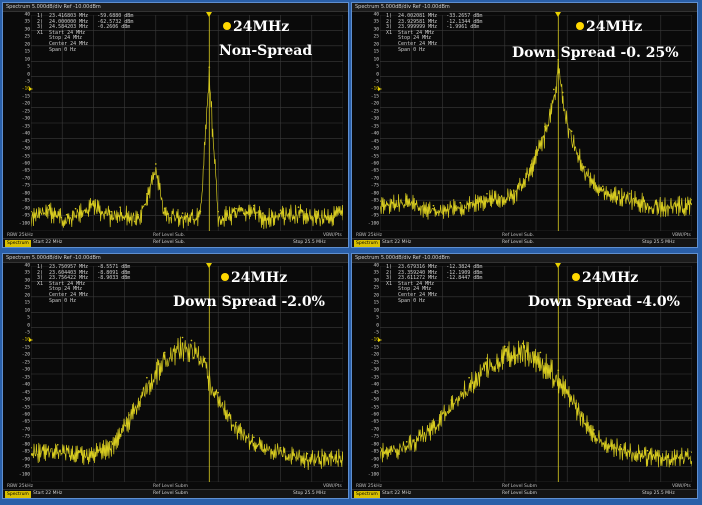  What do you see at coordinates (373, 475) in the screenshot?
I see `y-tick-label: -100` at bounding box center [373, 475].